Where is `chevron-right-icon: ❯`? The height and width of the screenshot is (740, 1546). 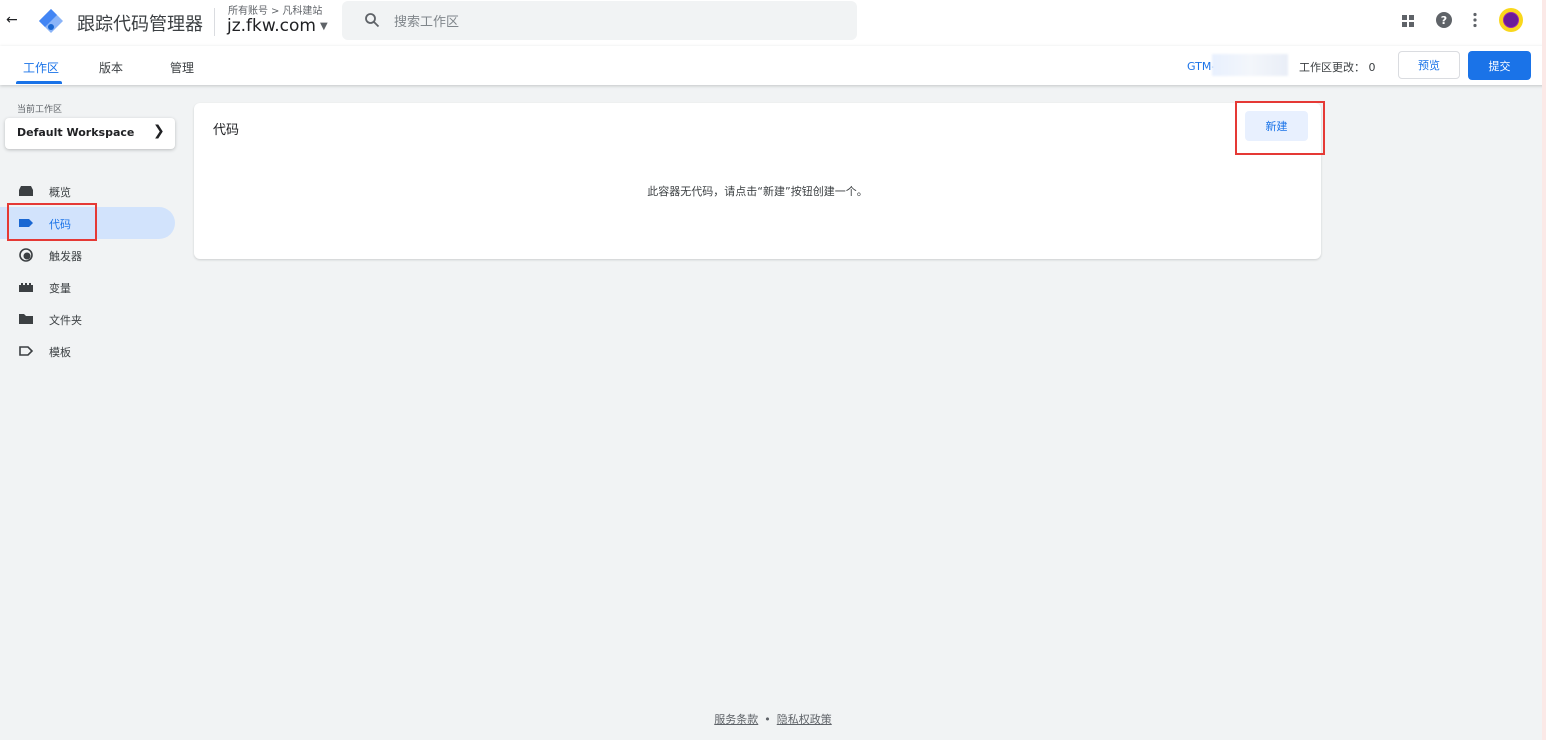
chevron-right-icon: ❯ is located at coordinates (159, 131).